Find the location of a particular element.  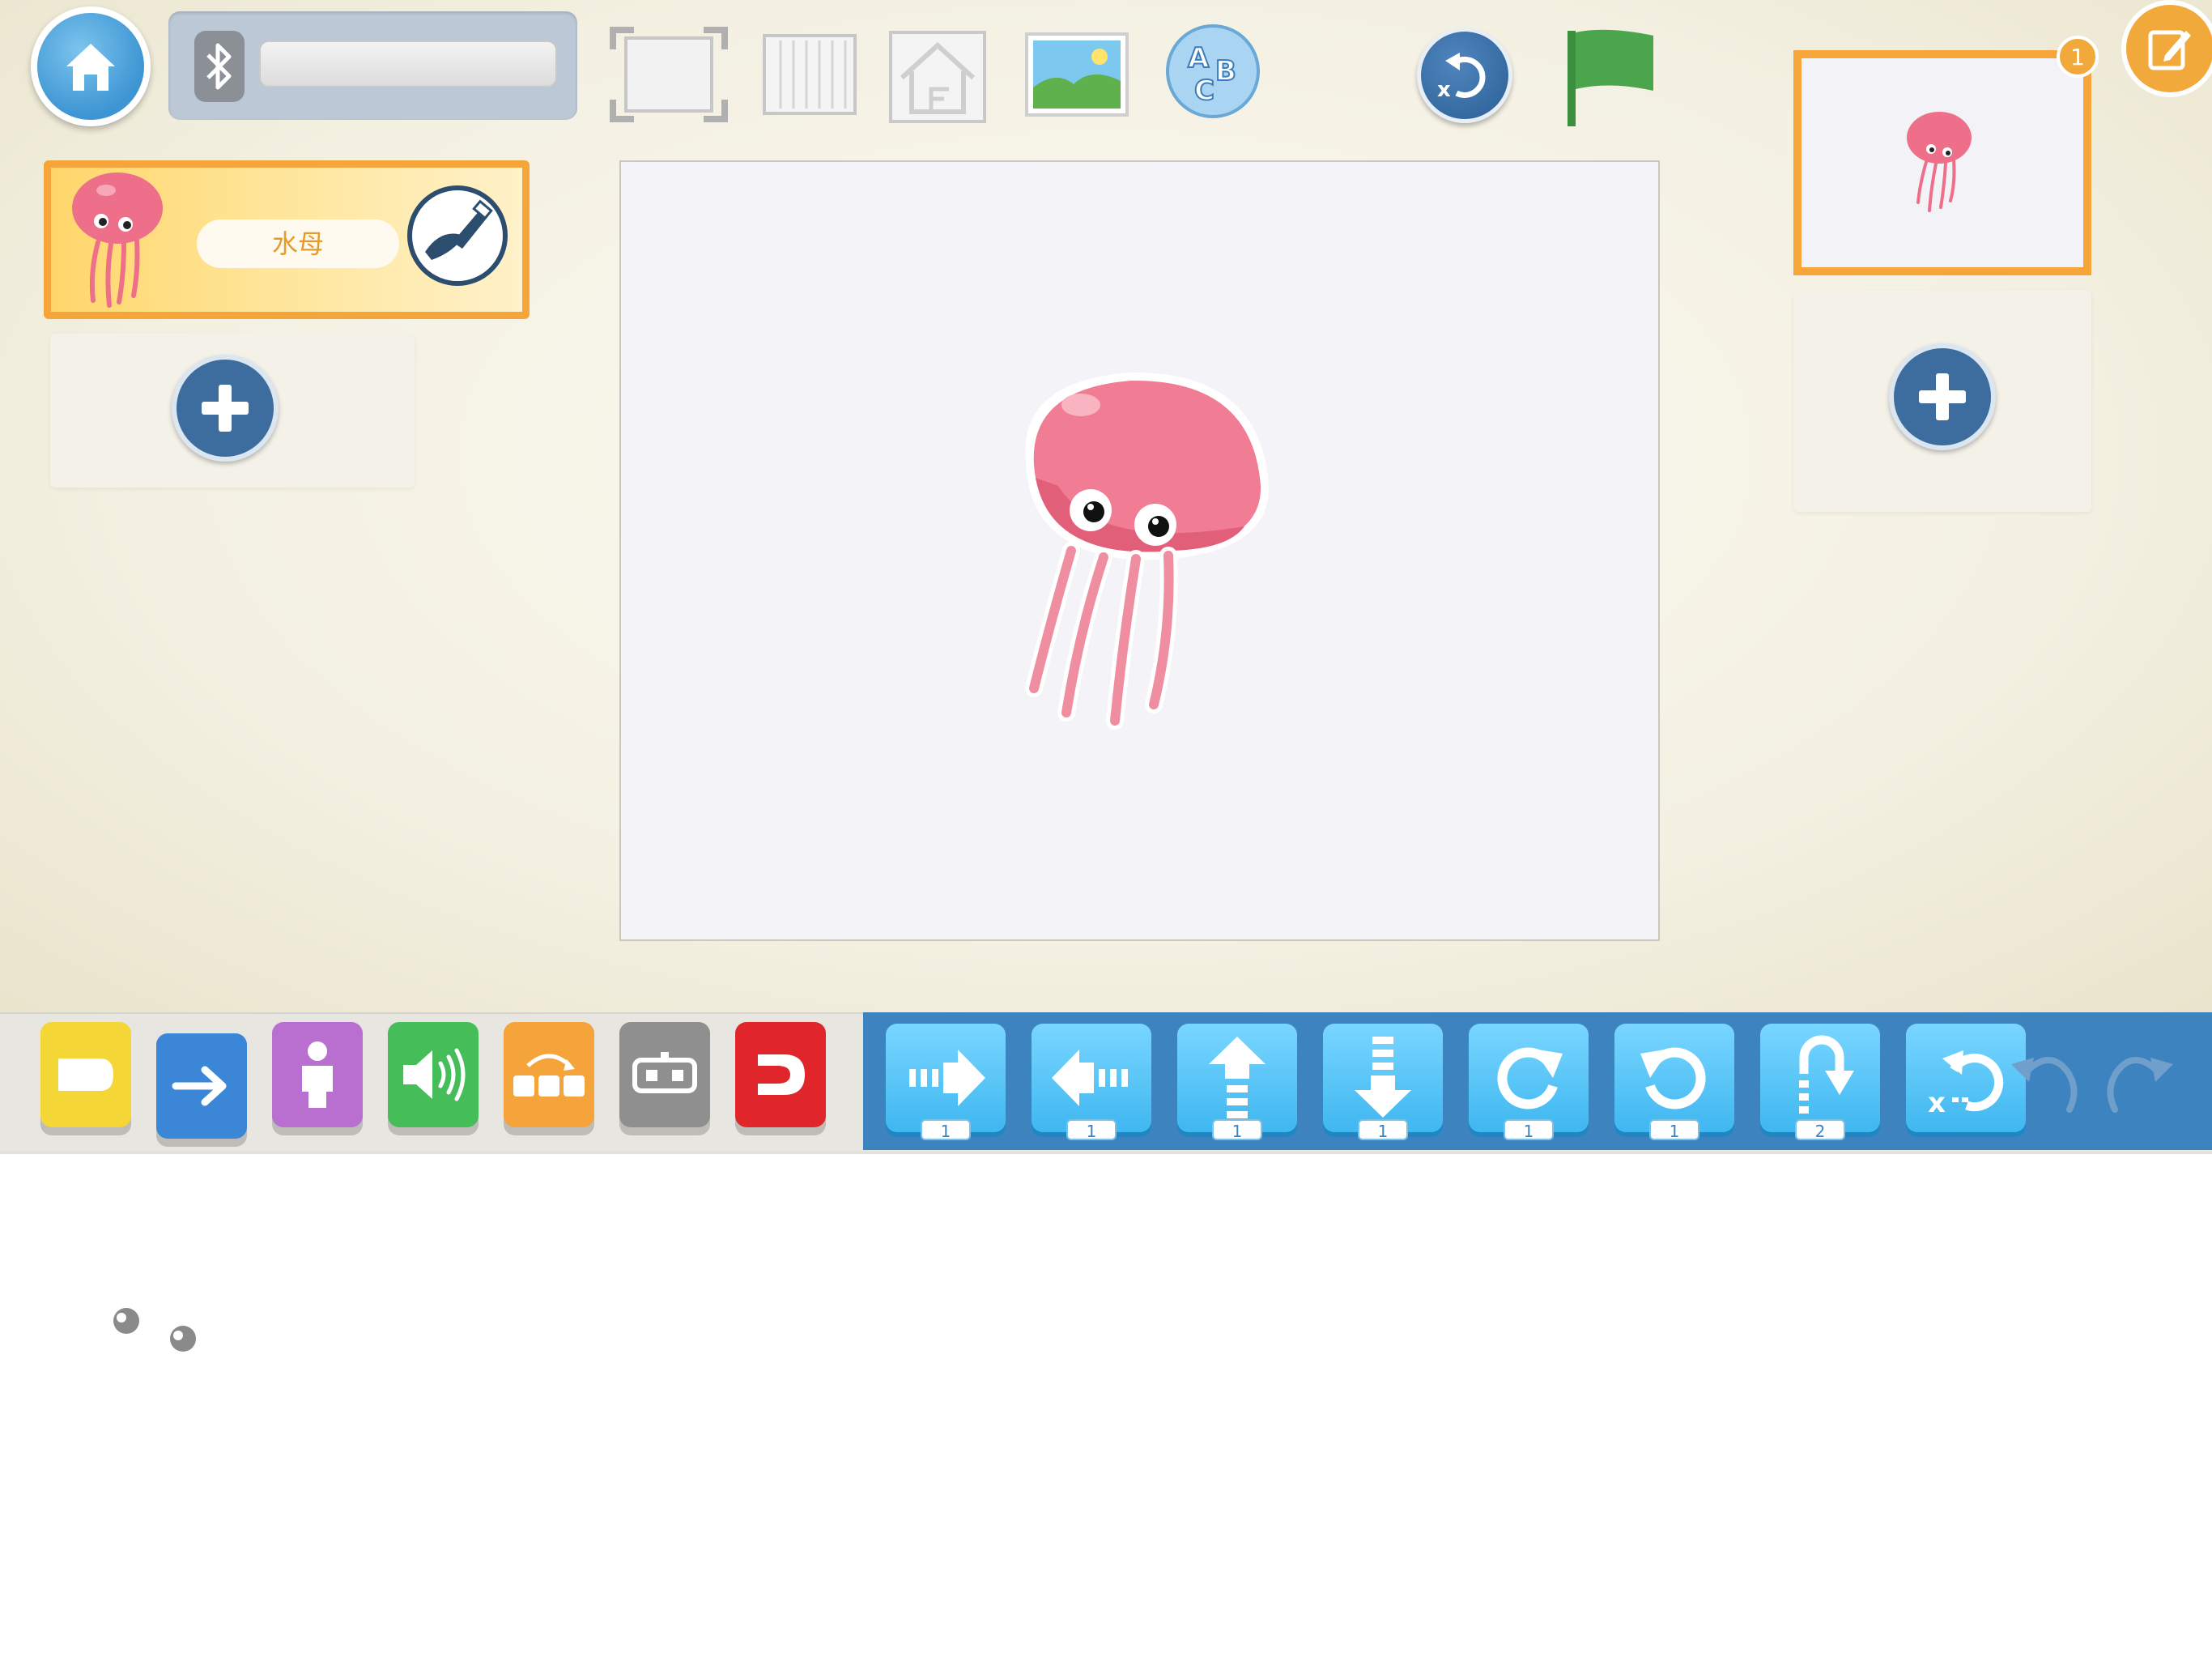

paint-editor-button is located at coordinates (458, 236).